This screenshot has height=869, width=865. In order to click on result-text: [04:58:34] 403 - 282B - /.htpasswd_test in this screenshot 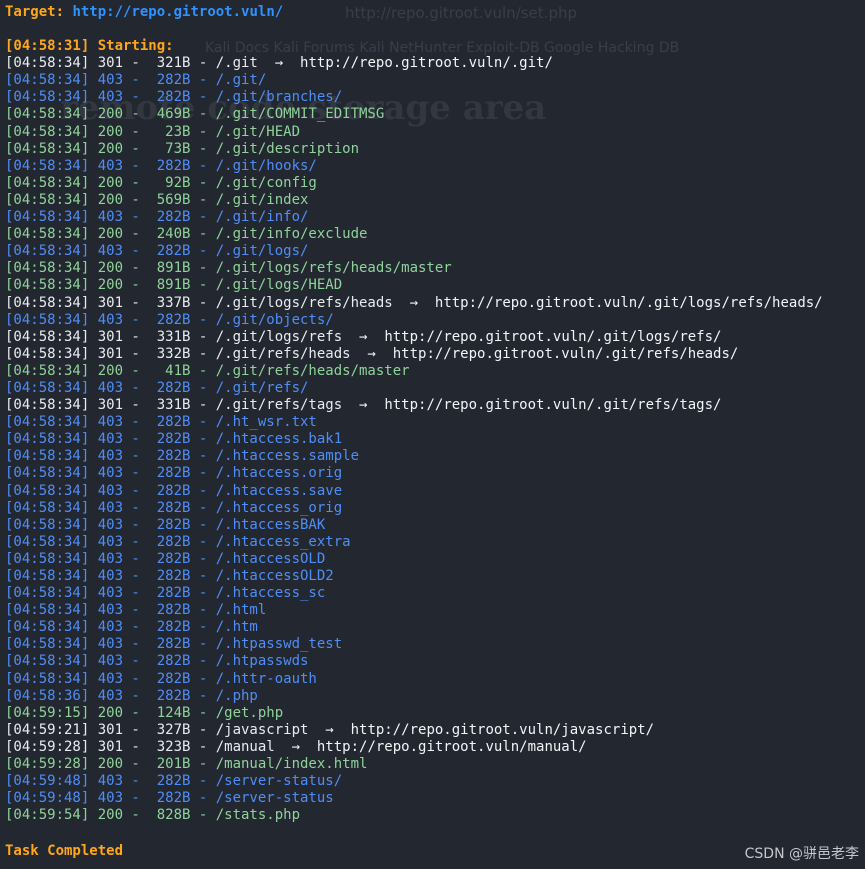, I will do `click(174, 644)`.